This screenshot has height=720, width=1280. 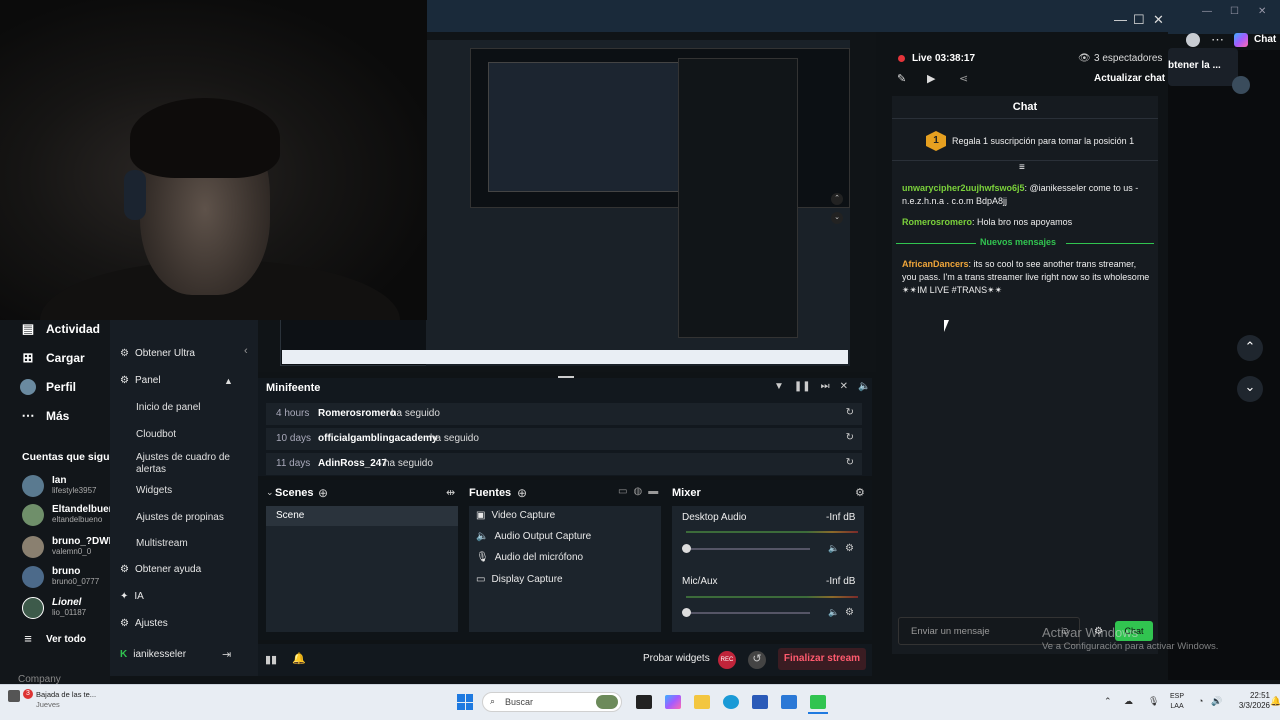 I want to click on refresh-chat-button: Actualizar chat, so click(x=1129, y=78).